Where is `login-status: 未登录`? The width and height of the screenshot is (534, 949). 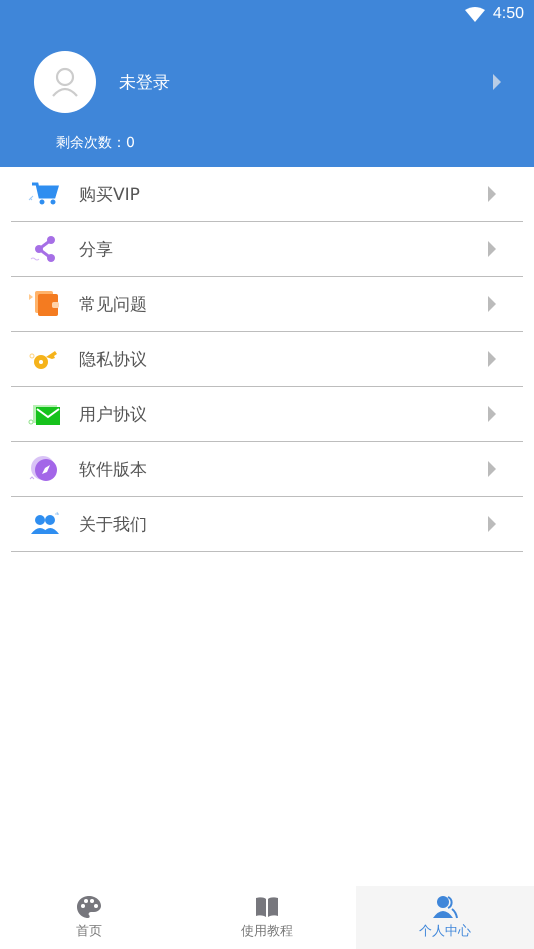 login-status: 未登录 is located at coordinates (305, 82).